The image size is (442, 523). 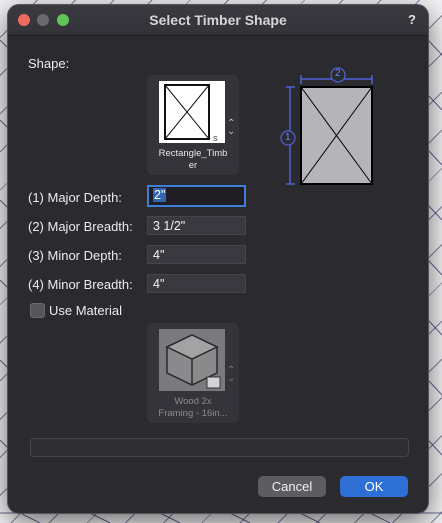 What do you see at coordinates (193, 153) in the screenshot?
I see `shape-name-line1: Rectangle_Timb` at bounding box center [193, 153].